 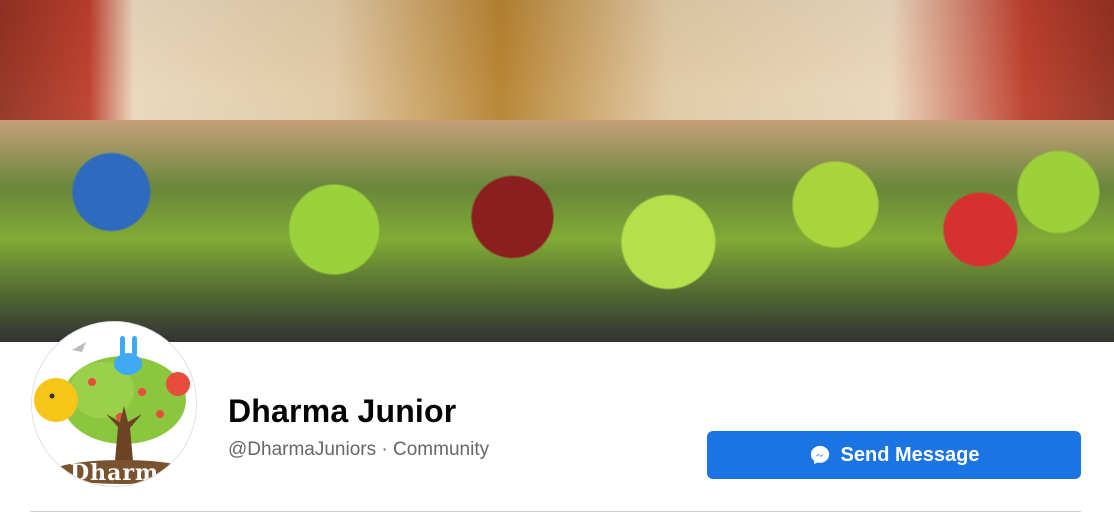 I want to click on send-message-button: Send Message, so click(x=894, y=455).